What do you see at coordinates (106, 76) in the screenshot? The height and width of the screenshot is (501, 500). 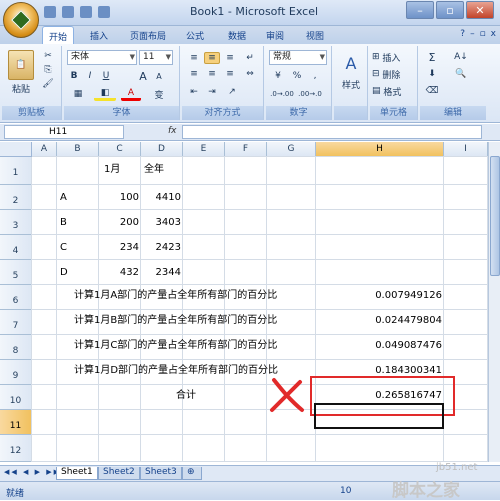 I see `underline-button: U` at bounding box center [106, 76].